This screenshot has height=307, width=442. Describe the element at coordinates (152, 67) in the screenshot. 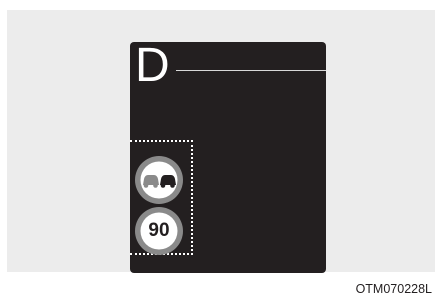

I see `gear-indicator: D` at that location.